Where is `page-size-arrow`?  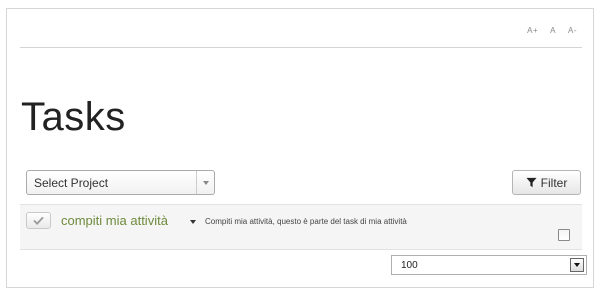
page-size-arrow is located at coordinates (577, 265).